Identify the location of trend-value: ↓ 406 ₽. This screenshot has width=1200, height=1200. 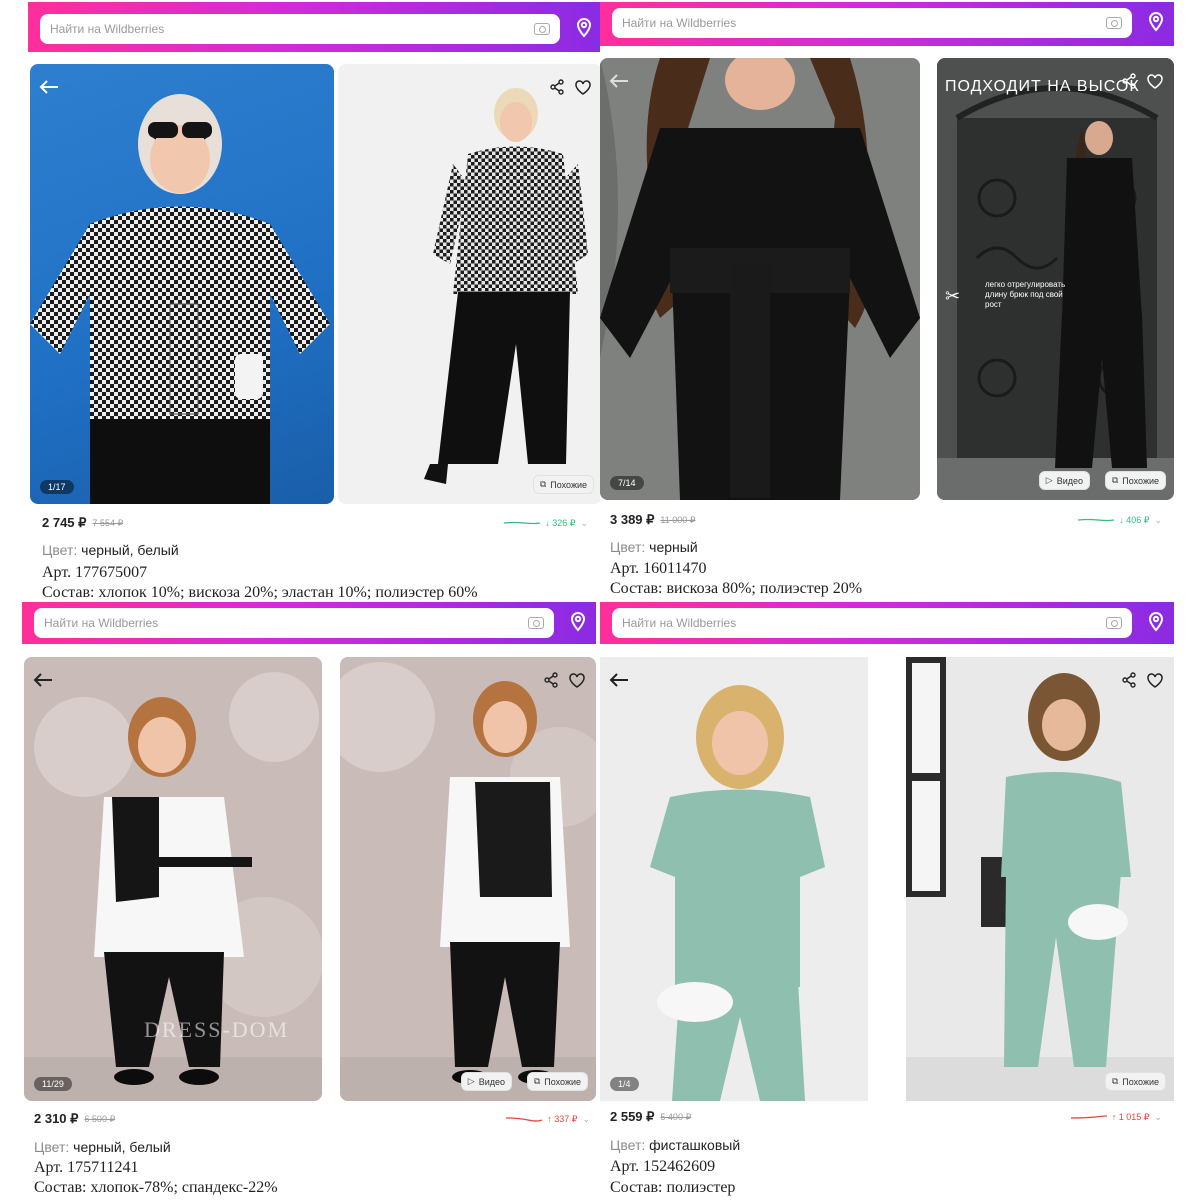
(1134, 519).